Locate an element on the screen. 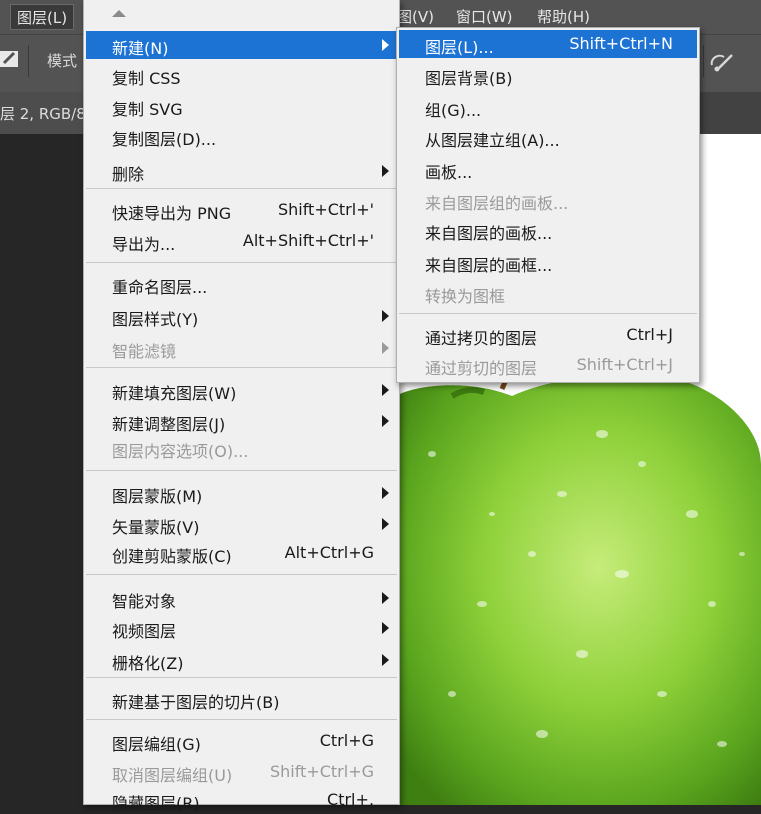 This screenshot has height=814, width=761. pressure-brush-icon is located at coordinates (723, 62).